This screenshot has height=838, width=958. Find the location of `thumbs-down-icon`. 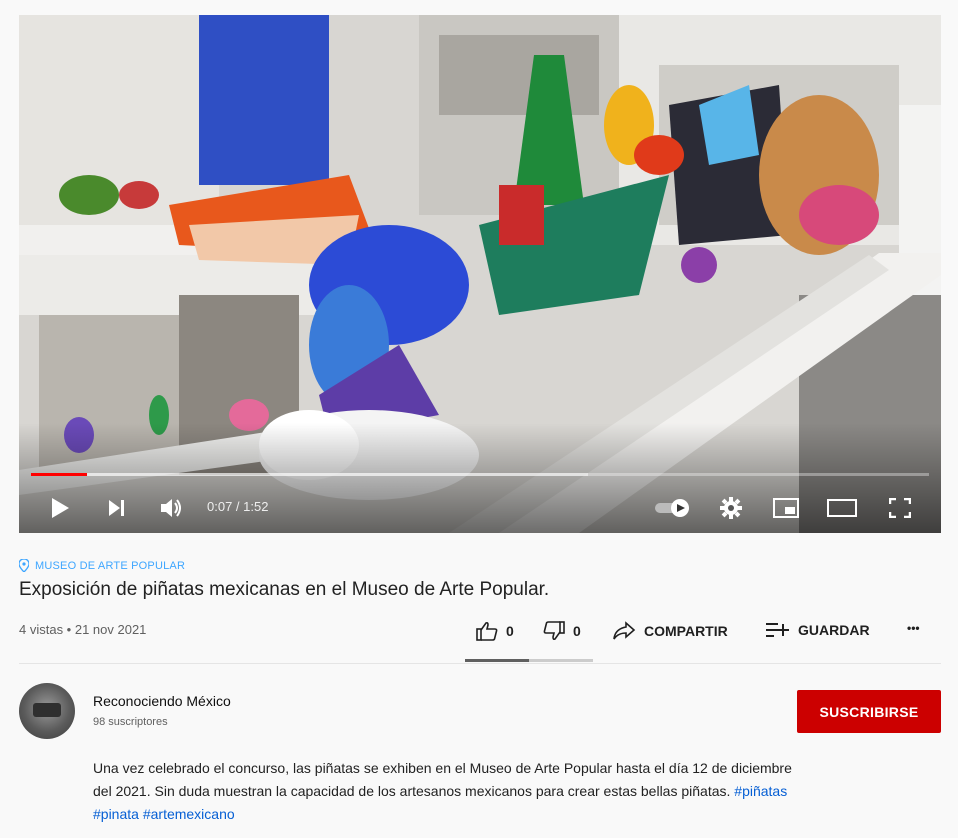

thumbs-down-icon is located at coordinates (554, 631).